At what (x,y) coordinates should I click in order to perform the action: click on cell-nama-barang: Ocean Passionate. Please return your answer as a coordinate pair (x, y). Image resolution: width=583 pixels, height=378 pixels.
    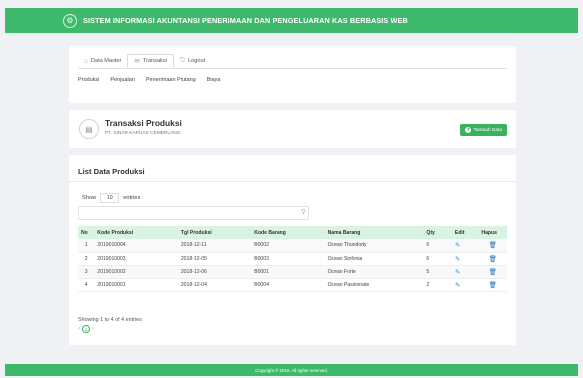
    Looking at the image, I should click on (374, 285).